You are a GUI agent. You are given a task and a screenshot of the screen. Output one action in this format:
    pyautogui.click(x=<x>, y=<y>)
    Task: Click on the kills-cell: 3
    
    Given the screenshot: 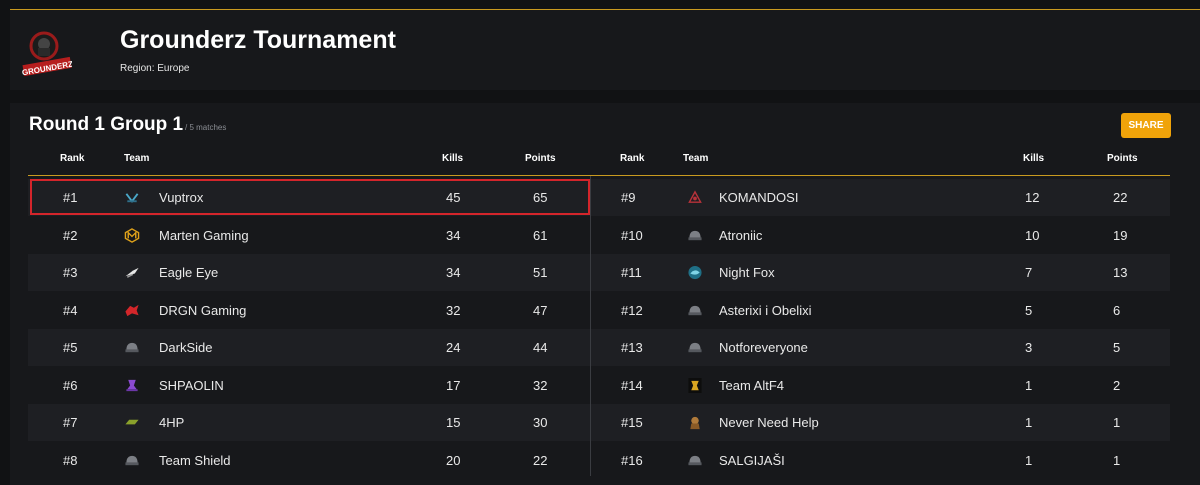 What is the action you would take?
    pyautogui.click(x=1029, y=347)
    